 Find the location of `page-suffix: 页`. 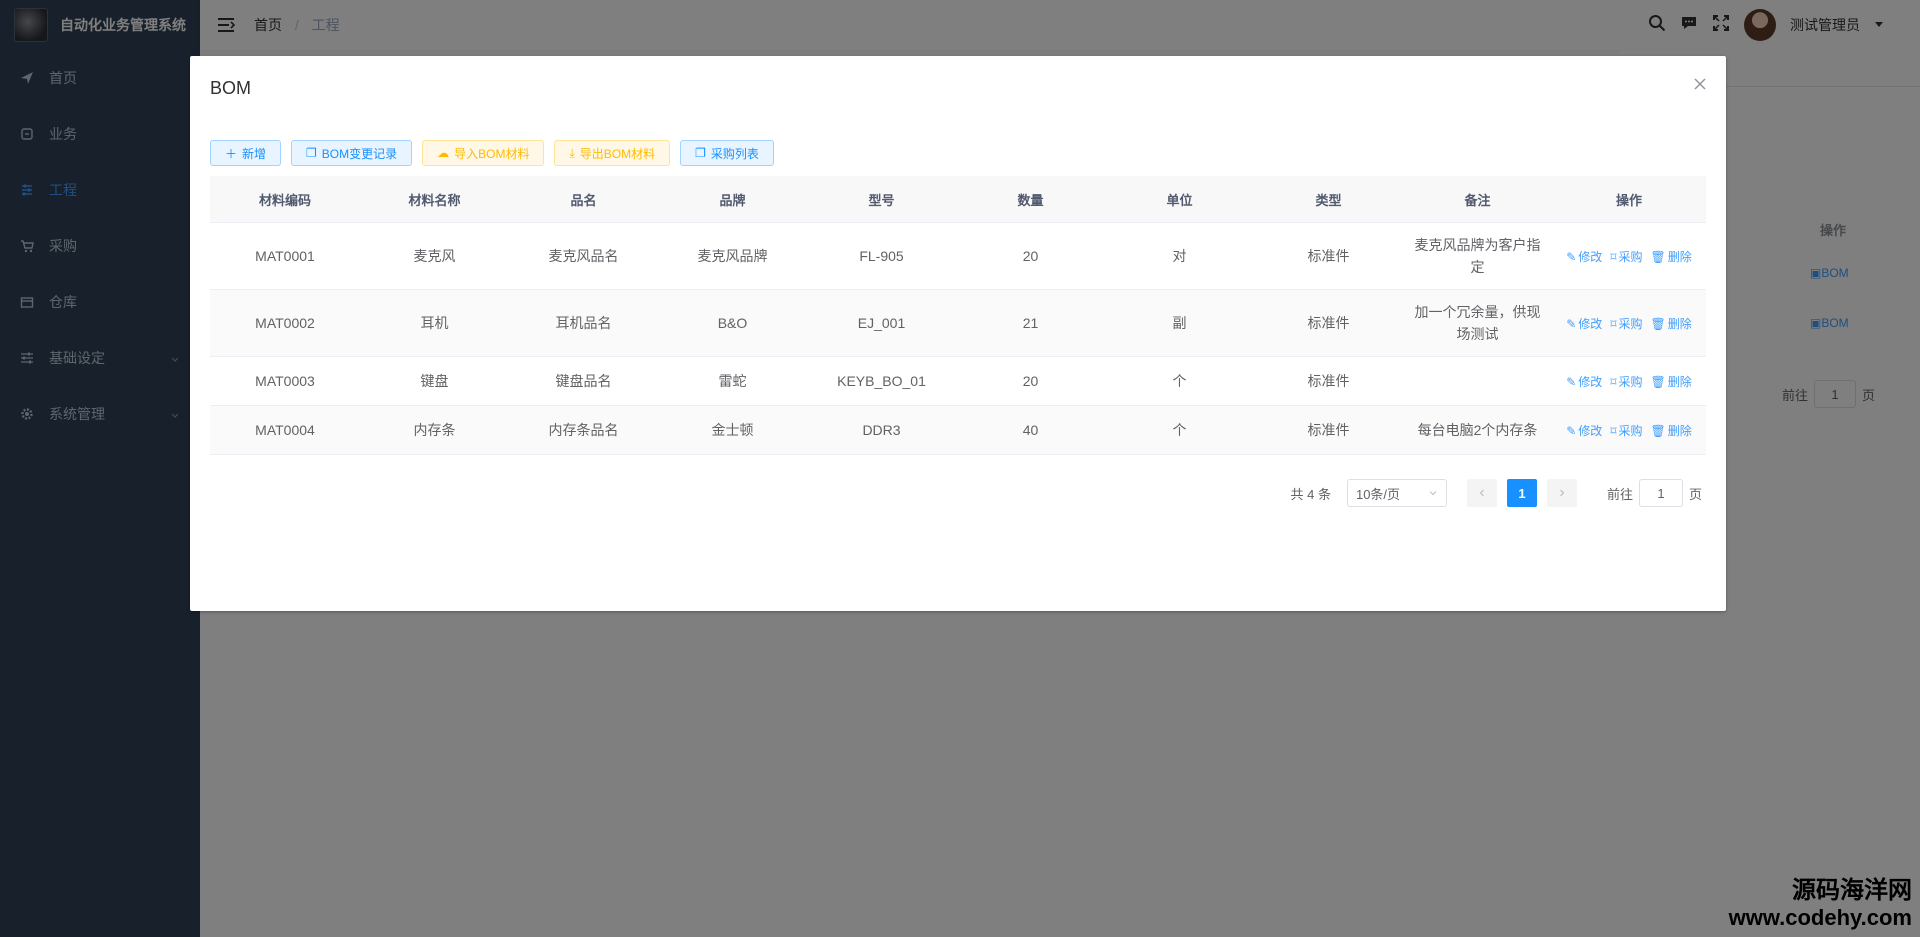

page-suffix: 页 is located at coordinates (1695, 494).